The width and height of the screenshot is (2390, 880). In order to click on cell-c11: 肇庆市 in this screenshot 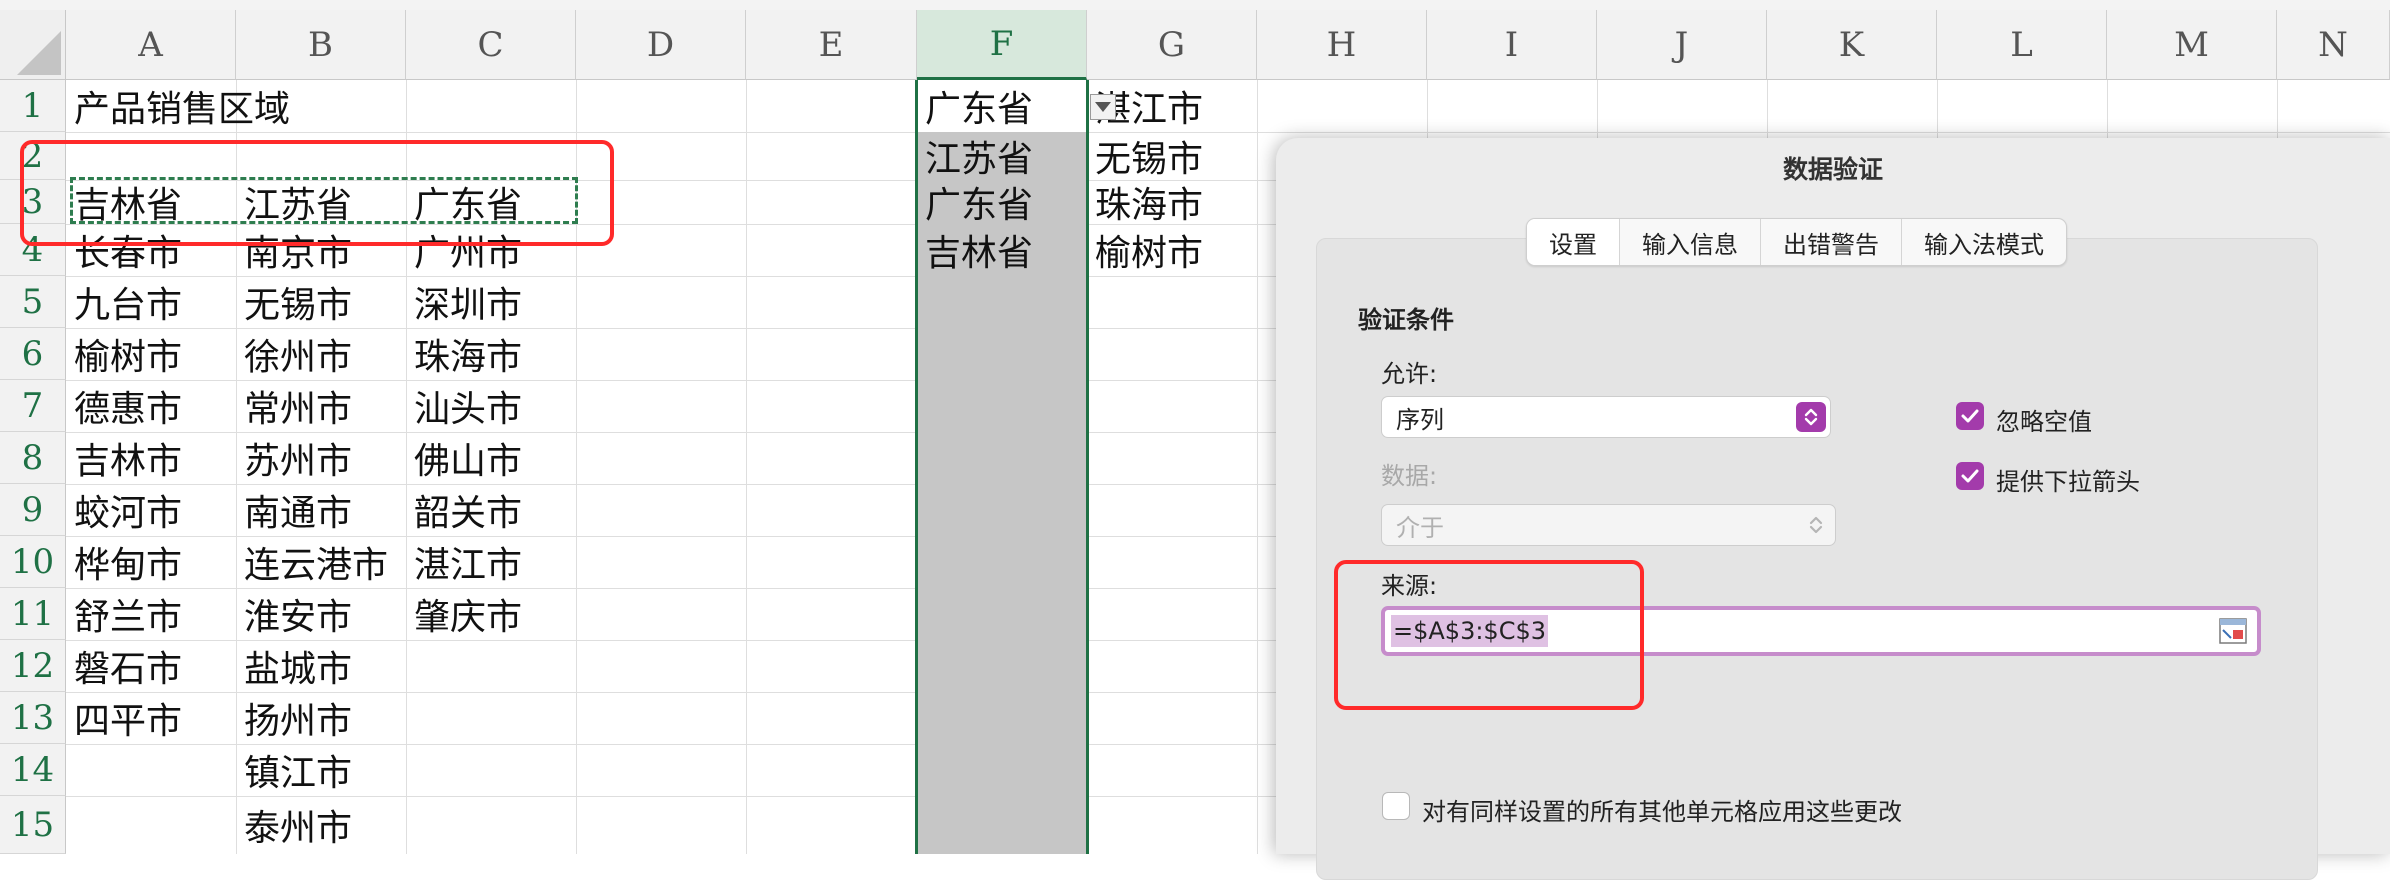, I will do `click(464, 614)`.